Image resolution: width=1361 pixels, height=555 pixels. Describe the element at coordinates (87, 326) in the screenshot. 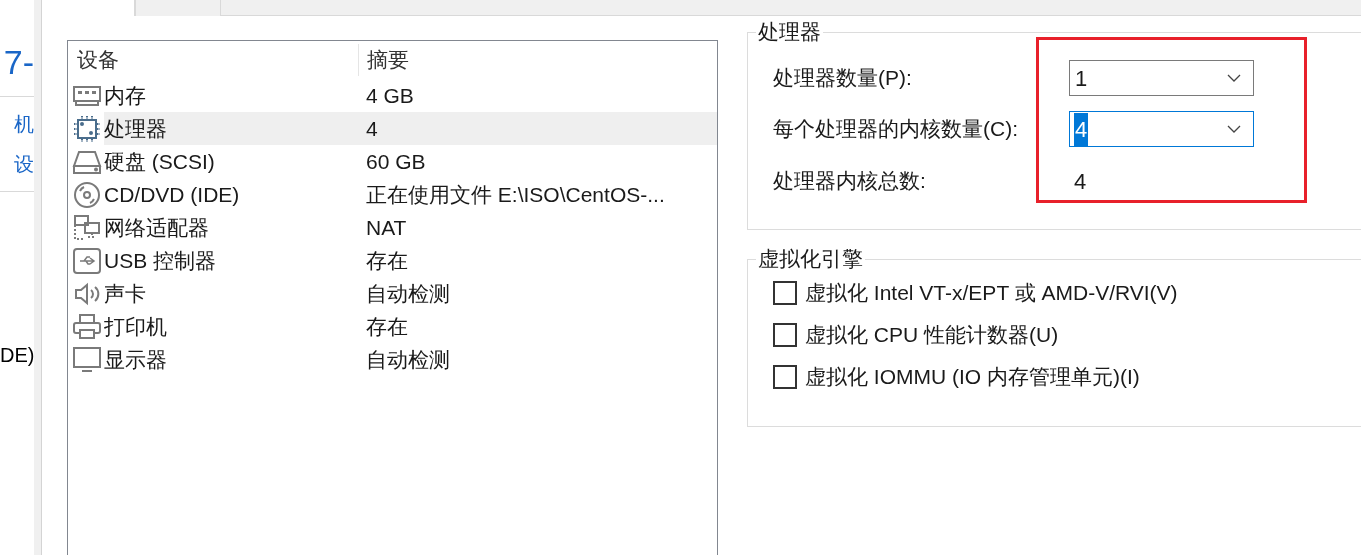

I see `printer-icon` at that location.